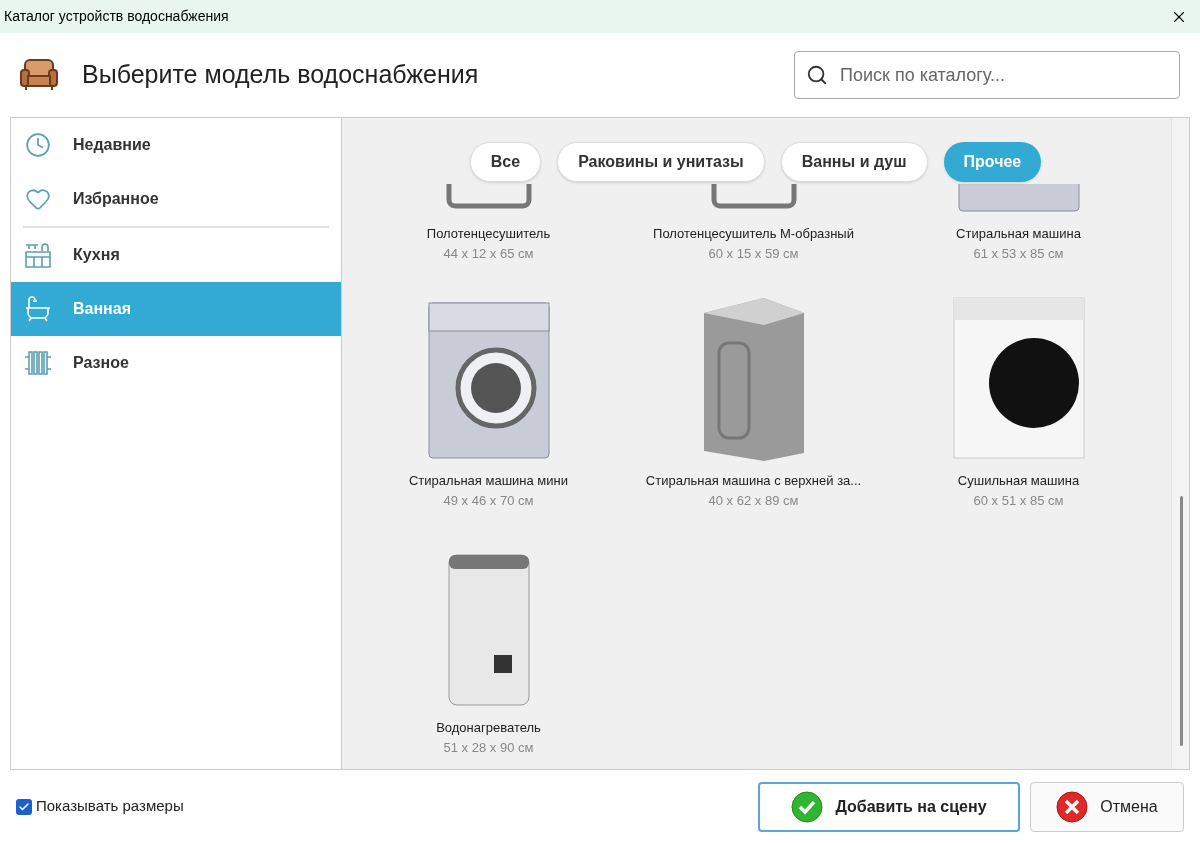  What do you see at coordinates (488, 500) in the screenshot?
I see `item-size: 49 x 46 x 70 см` at bounding box center [488, 500].